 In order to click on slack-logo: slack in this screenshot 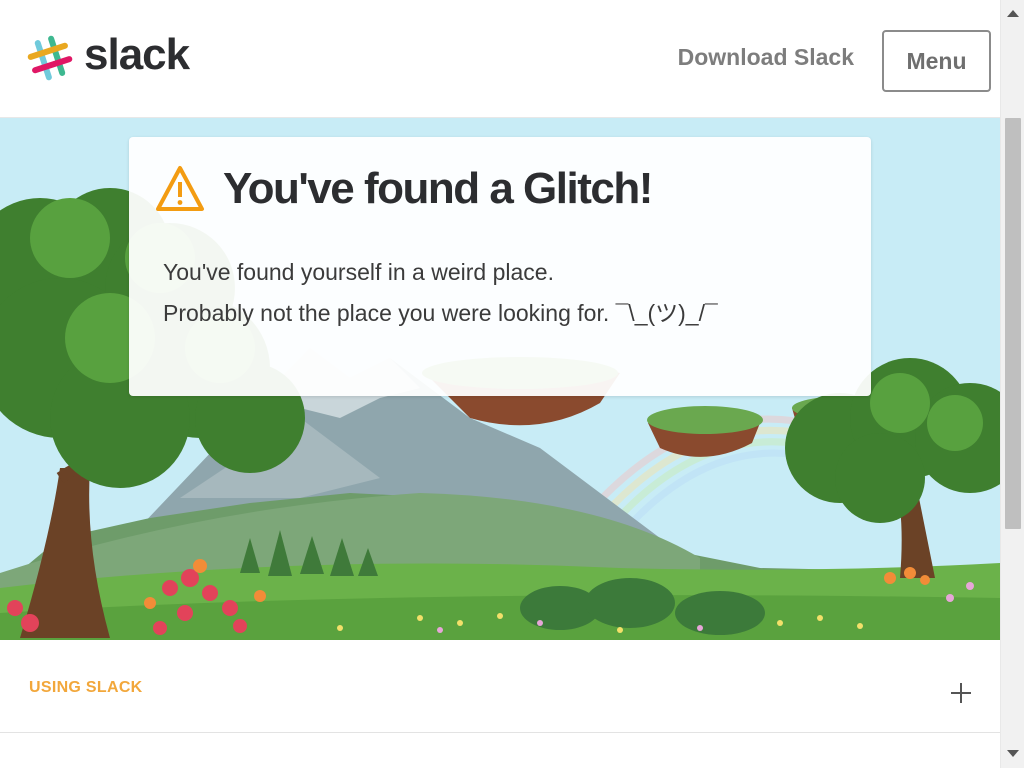, I will do `click(108, 56)`.